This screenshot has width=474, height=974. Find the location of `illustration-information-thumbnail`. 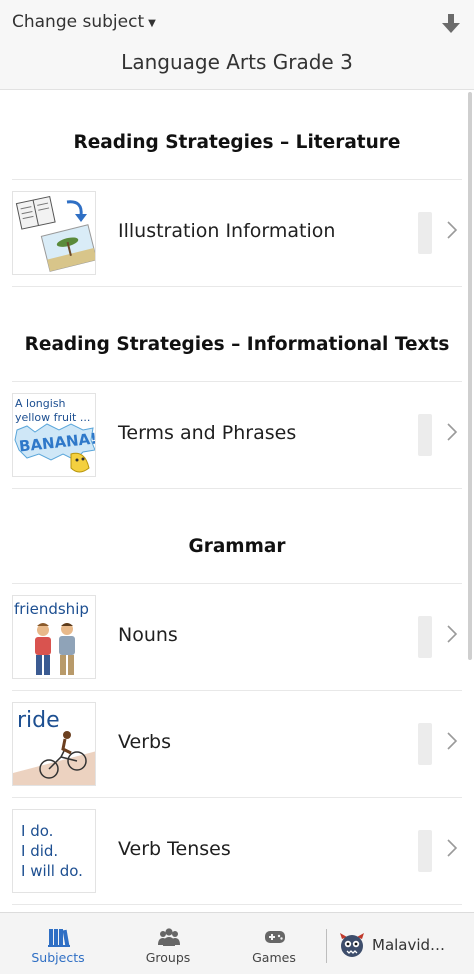

illustration-information-thumbnail is located at coordinates (54, 233).